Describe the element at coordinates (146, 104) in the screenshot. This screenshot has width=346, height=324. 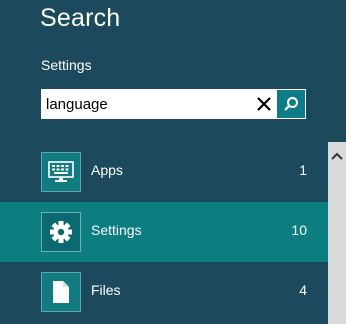
I see `search-input` at that location.